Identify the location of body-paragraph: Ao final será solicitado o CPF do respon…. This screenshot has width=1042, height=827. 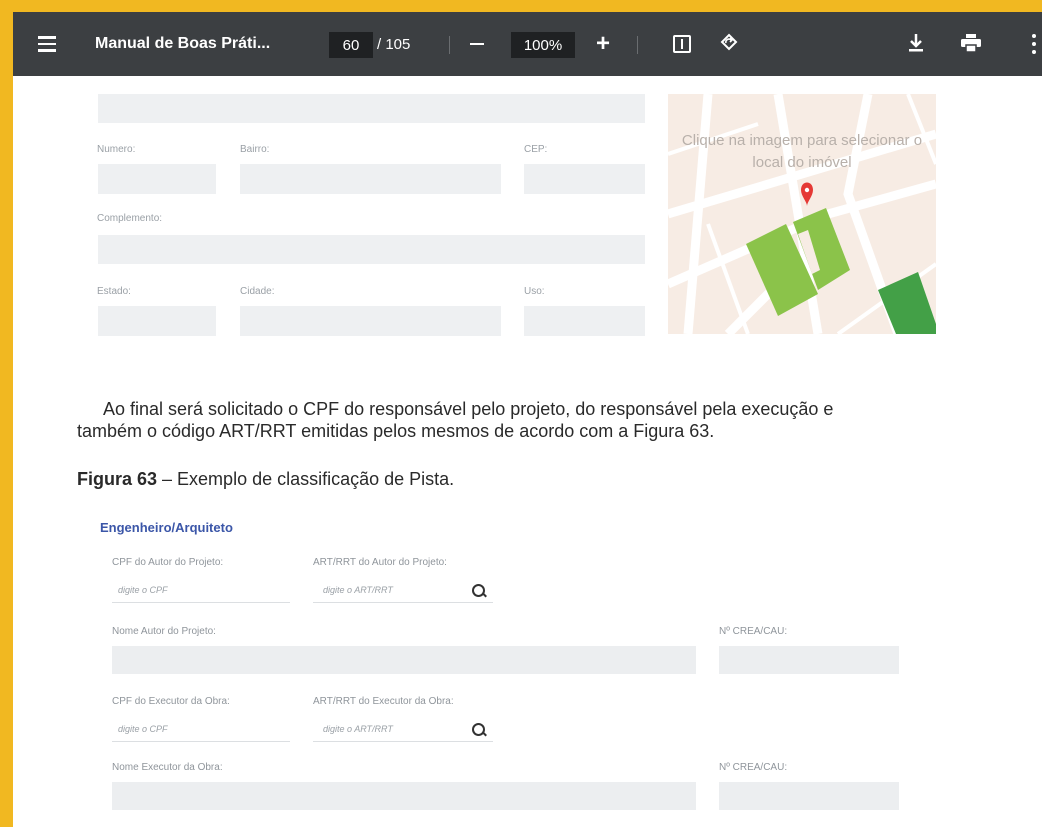
(559, 420).